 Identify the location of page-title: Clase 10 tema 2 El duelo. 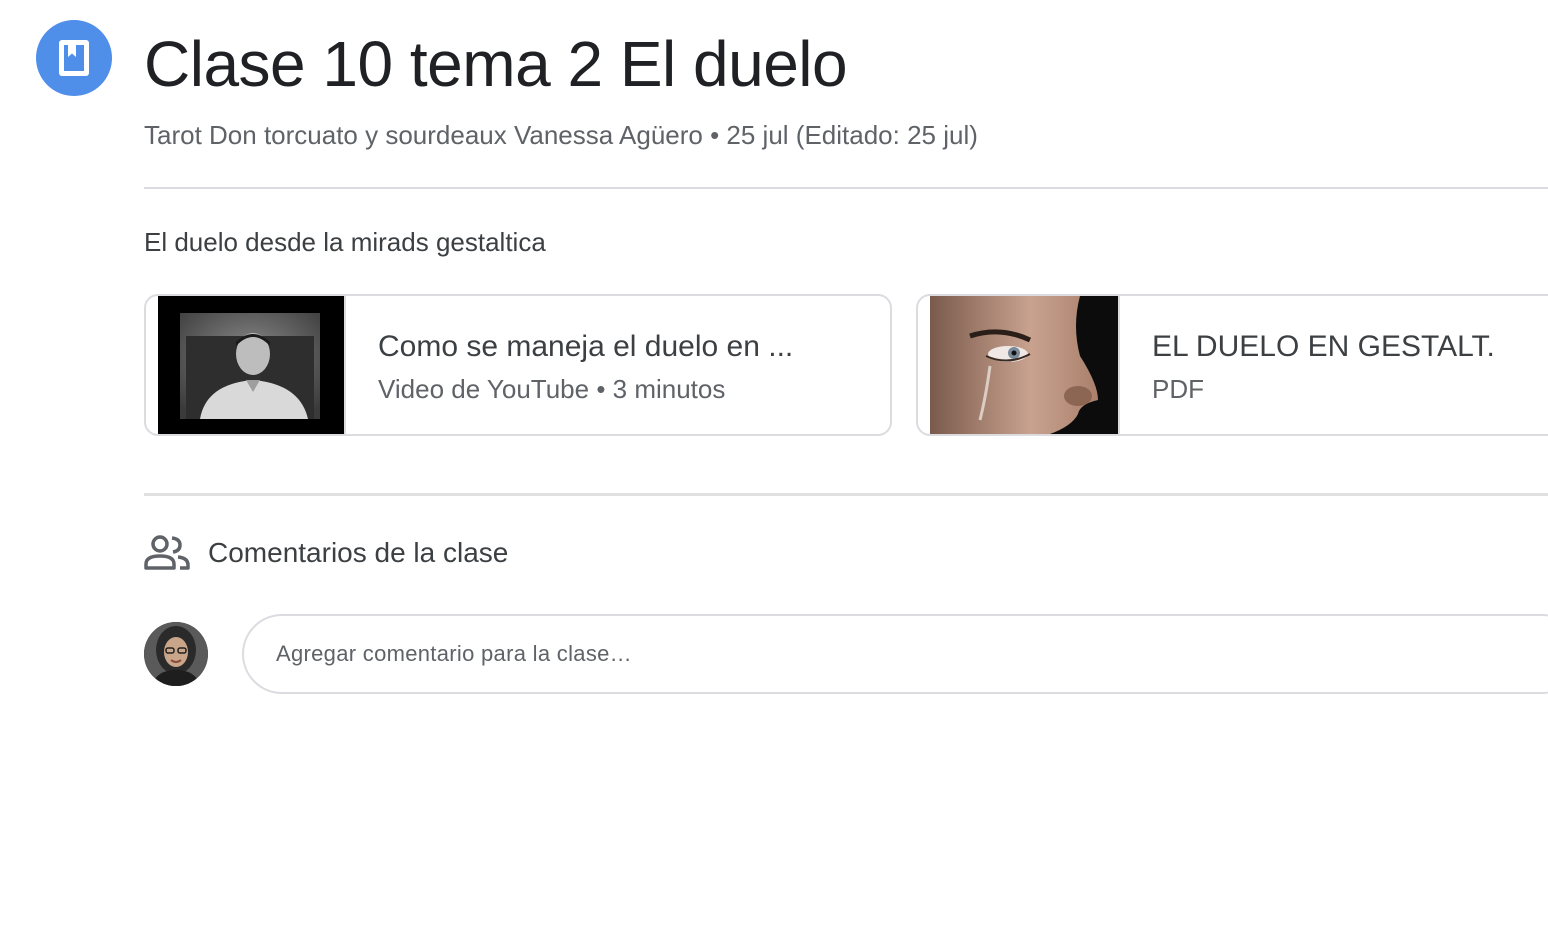
(496, 64).